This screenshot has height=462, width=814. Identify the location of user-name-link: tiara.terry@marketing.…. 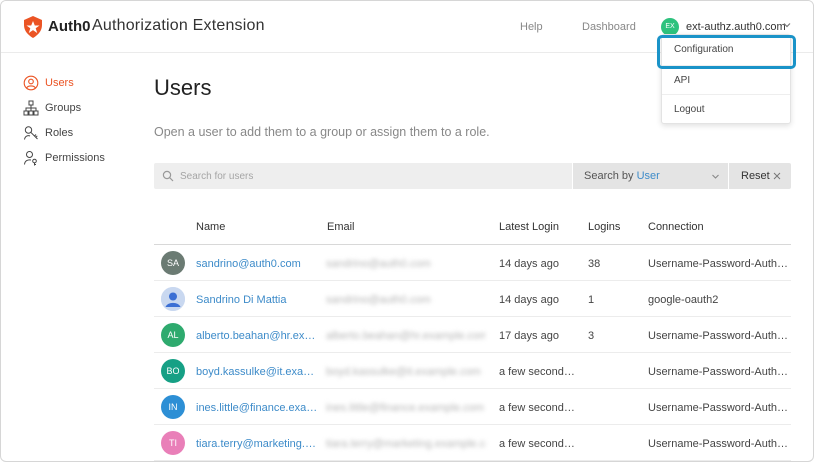
(256, 444).